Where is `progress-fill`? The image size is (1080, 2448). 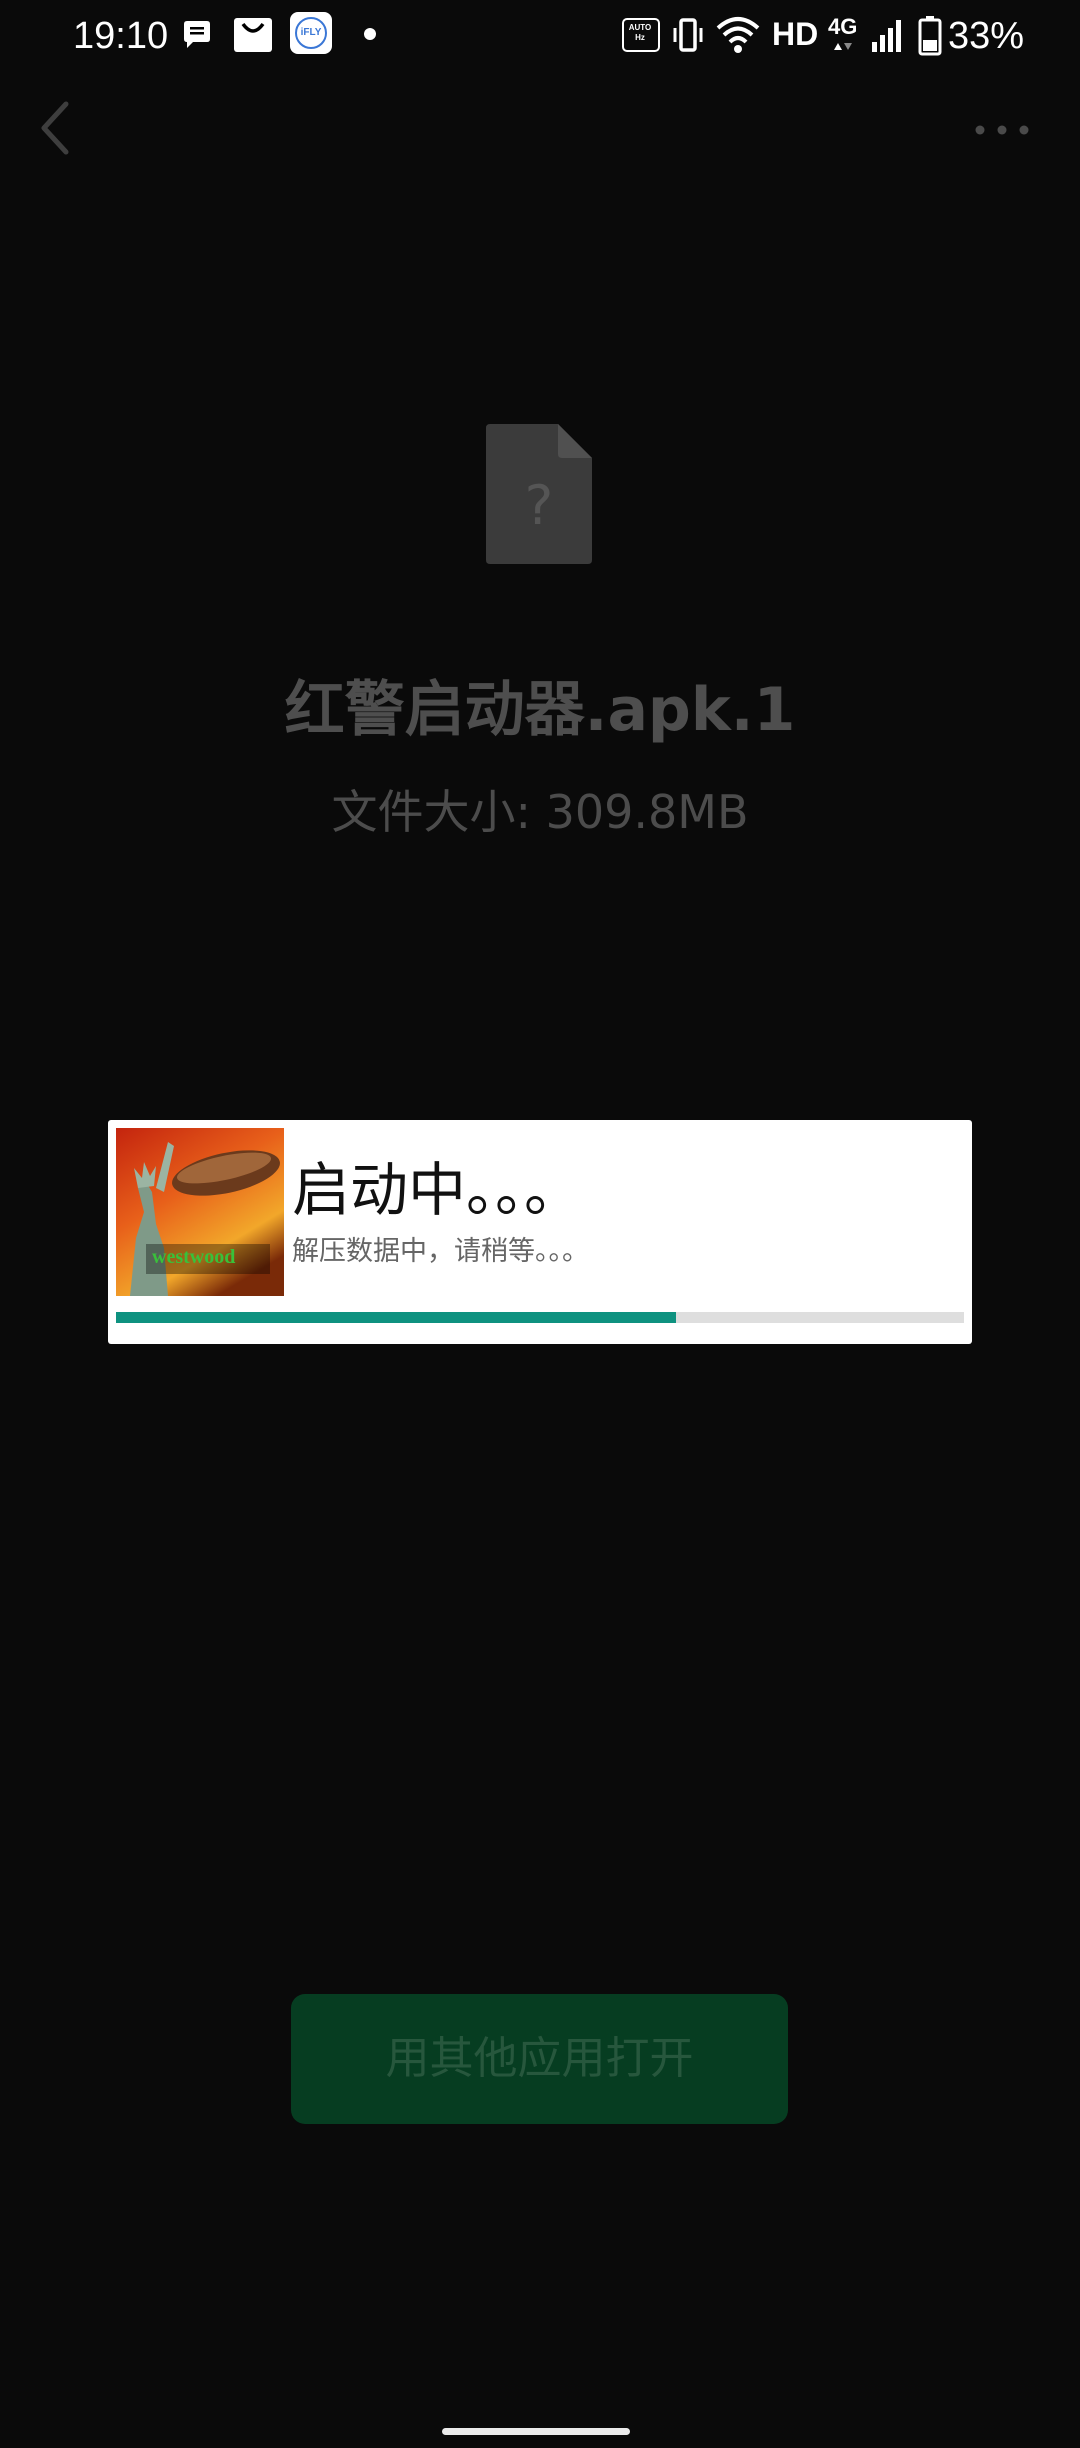
progress-fill is located at coordinates (396, 1317).